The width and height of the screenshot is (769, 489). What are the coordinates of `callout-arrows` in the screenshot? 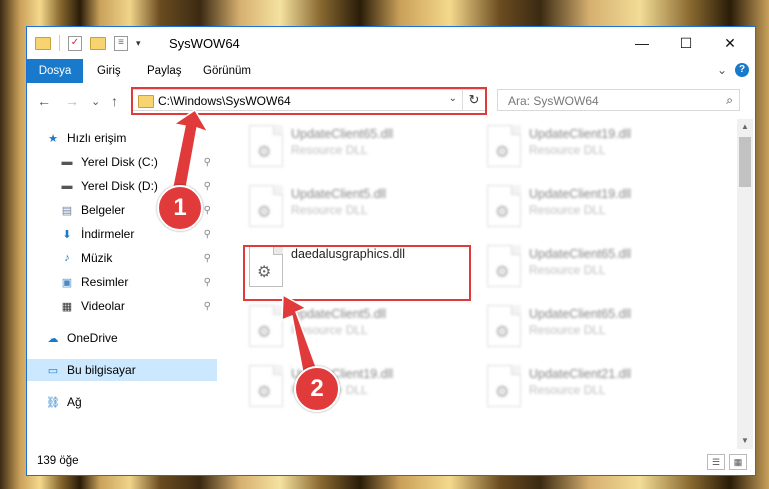 It's located at (244, 244).